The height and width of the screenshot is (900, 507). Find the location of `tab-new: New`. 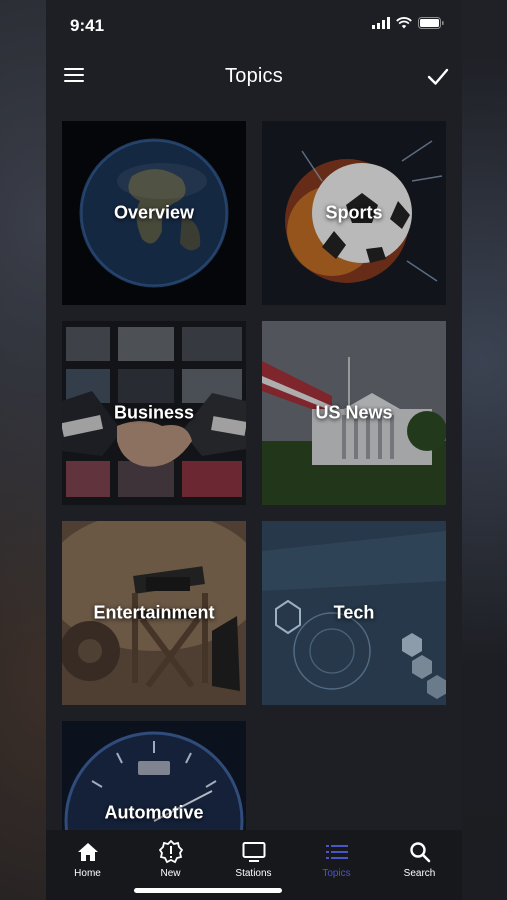

tab-new: New is located at coordinates (170, 859).